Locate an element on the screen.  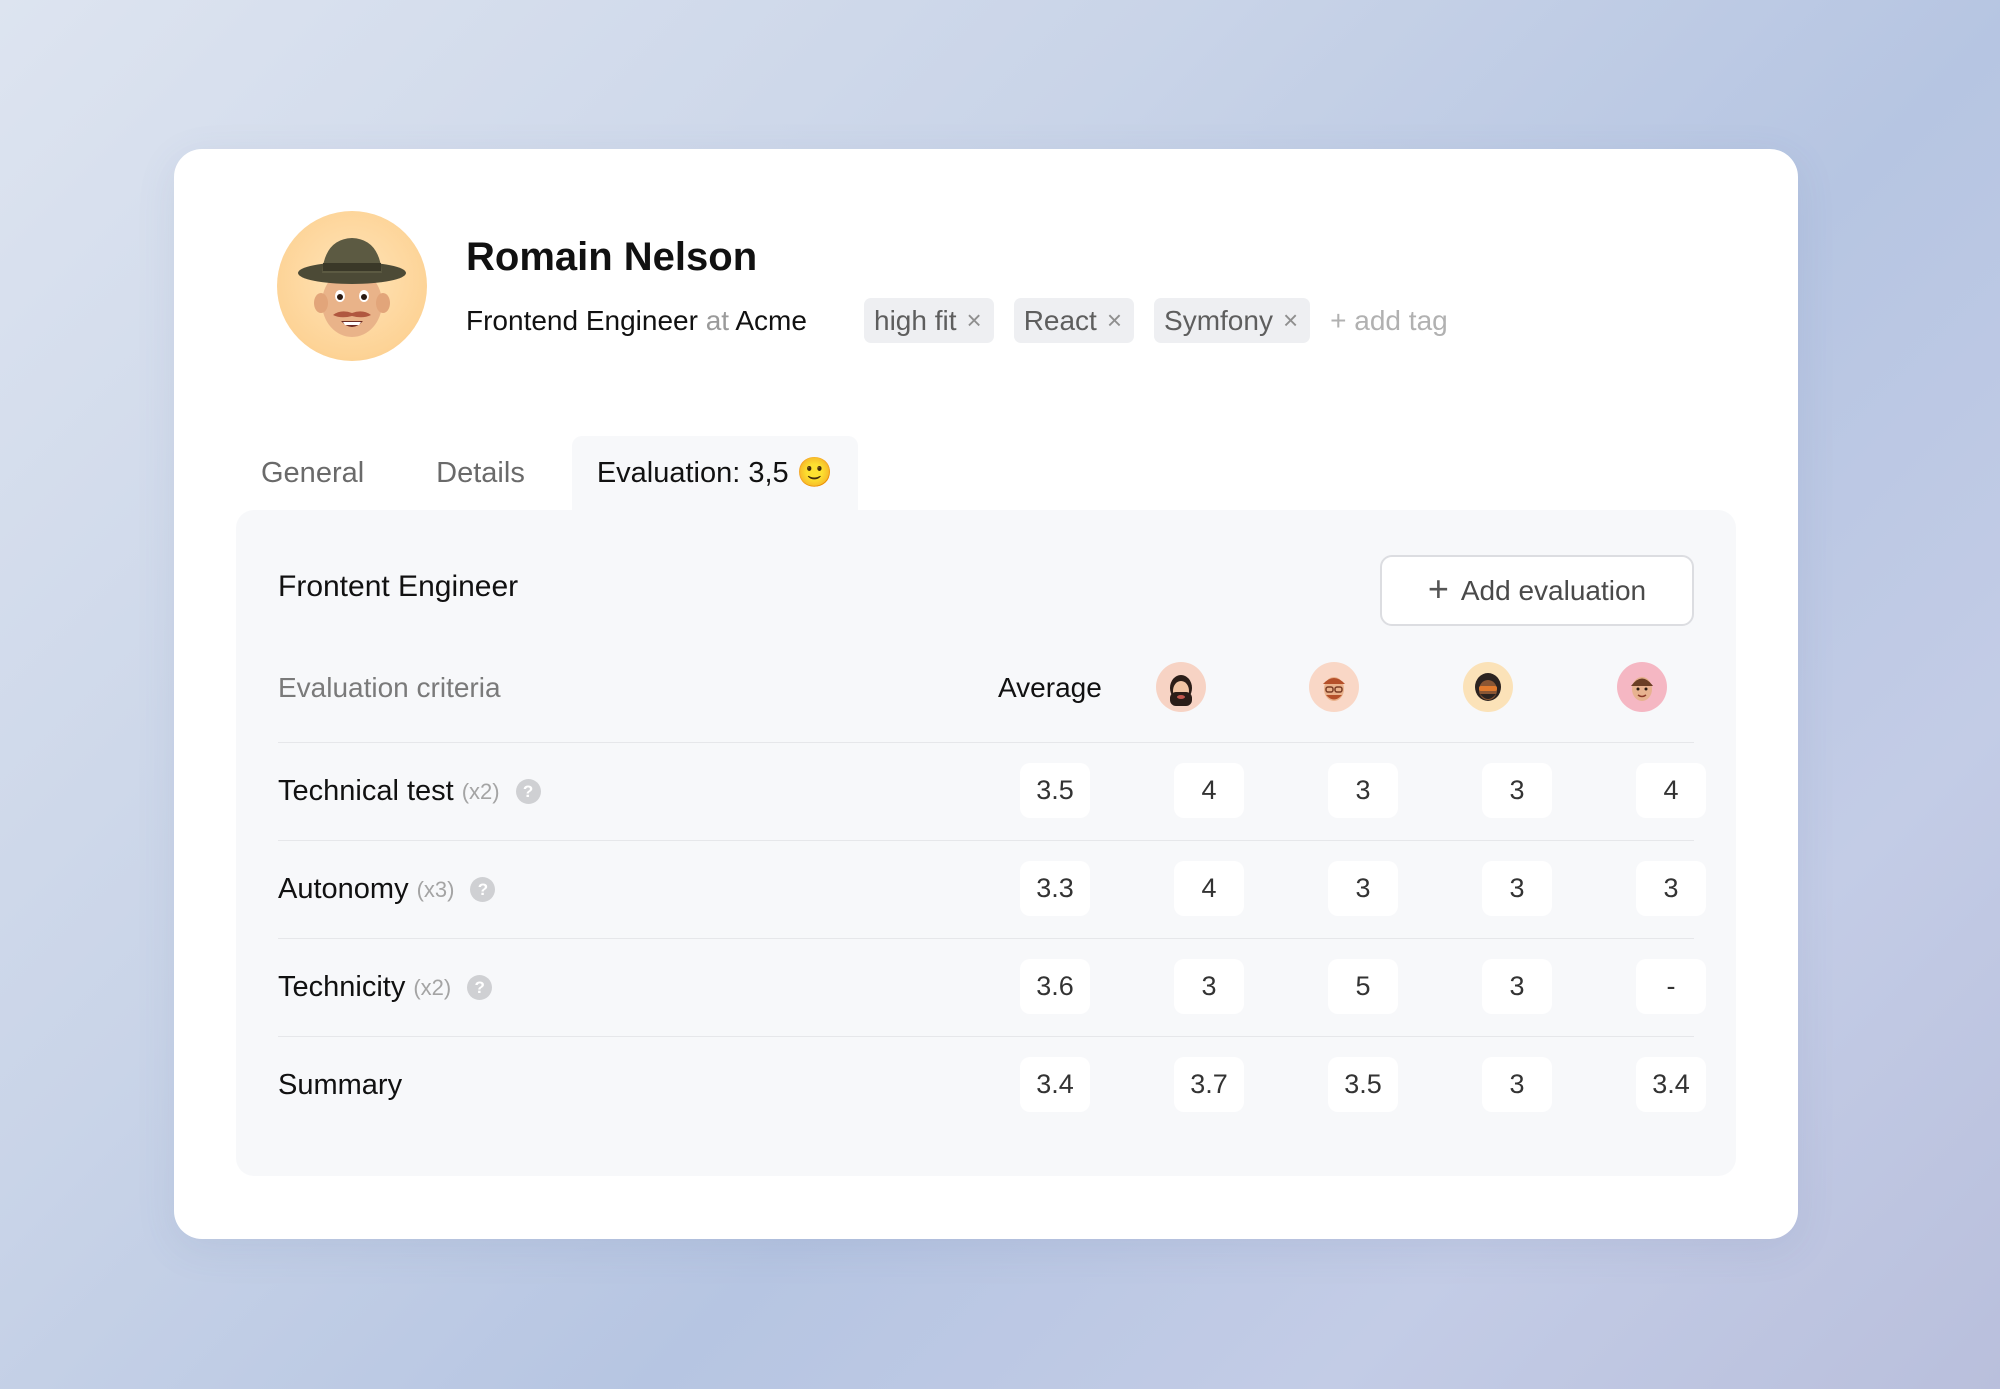
summary-label: Summary is located at coordinates (340, 1085).